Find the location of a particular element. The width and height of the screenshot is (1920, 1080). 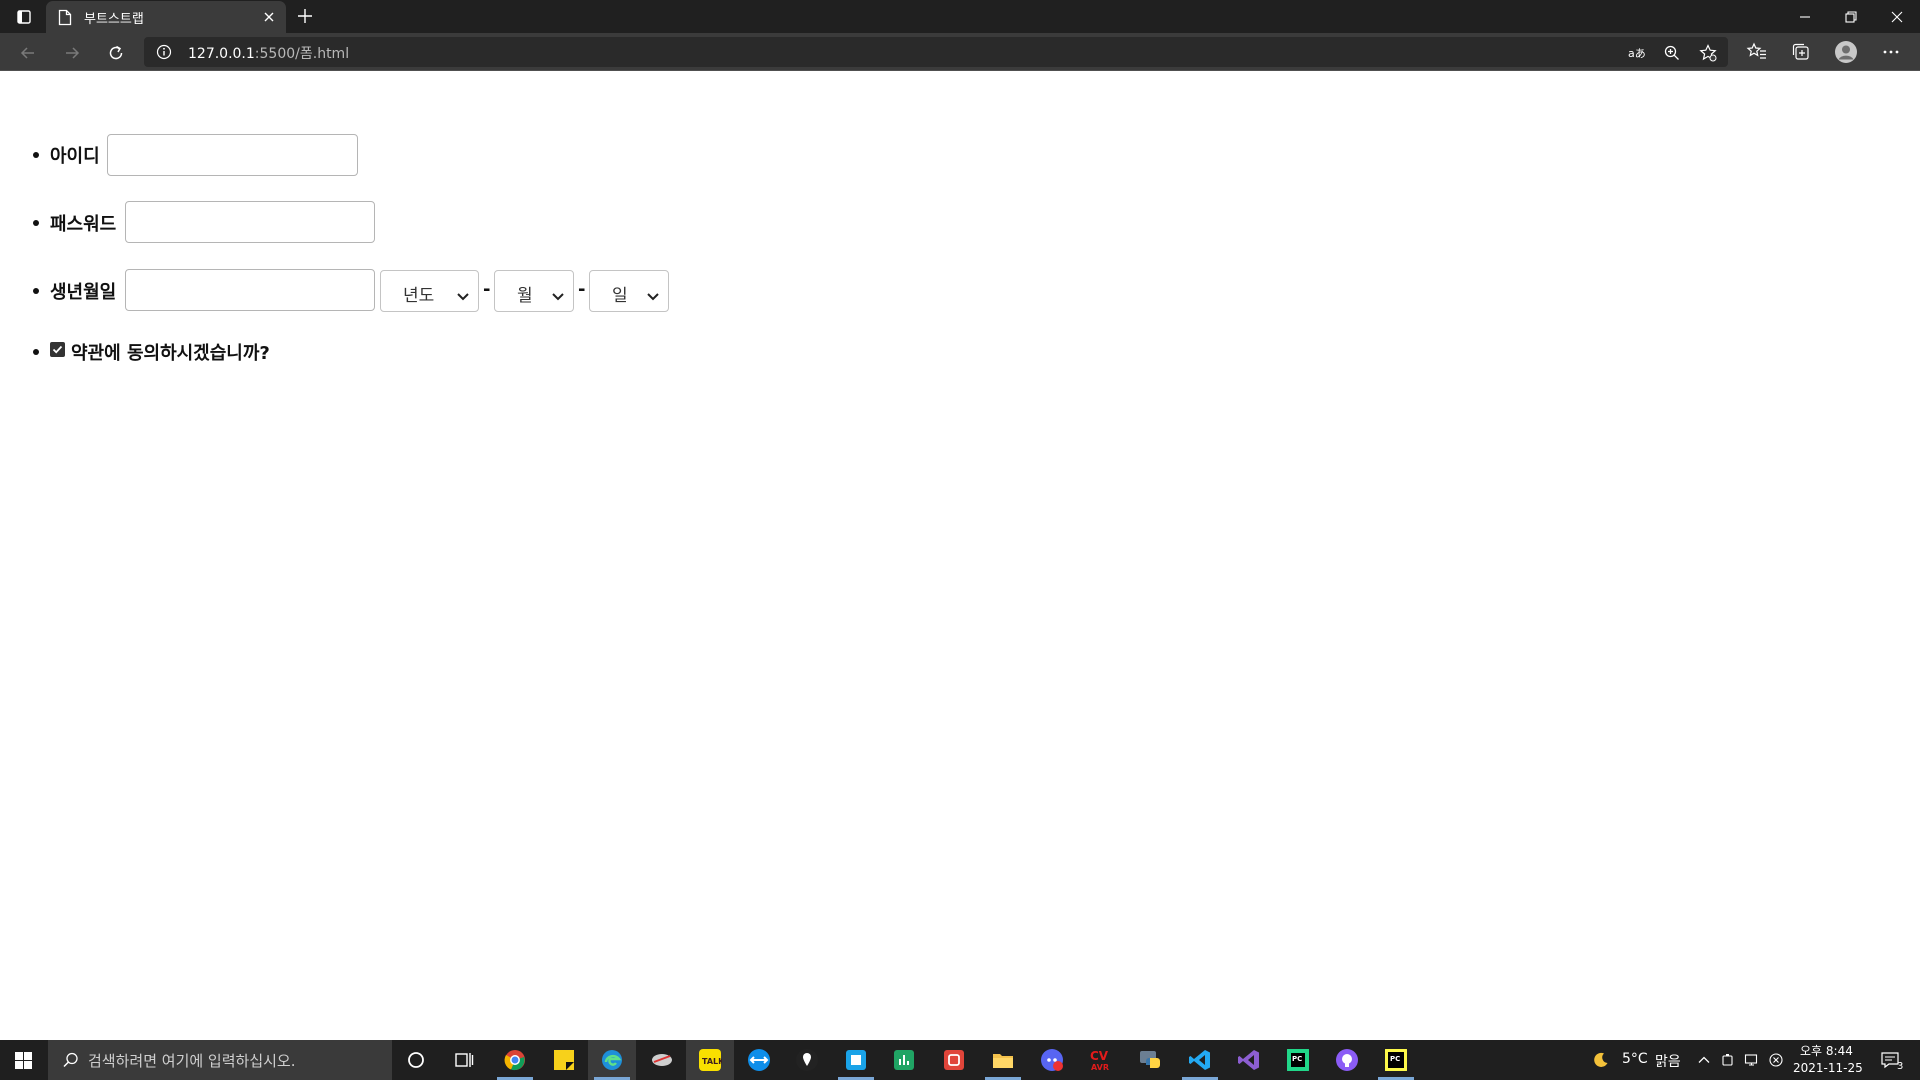

chrome-icon is located at coordinates (515, 1060).